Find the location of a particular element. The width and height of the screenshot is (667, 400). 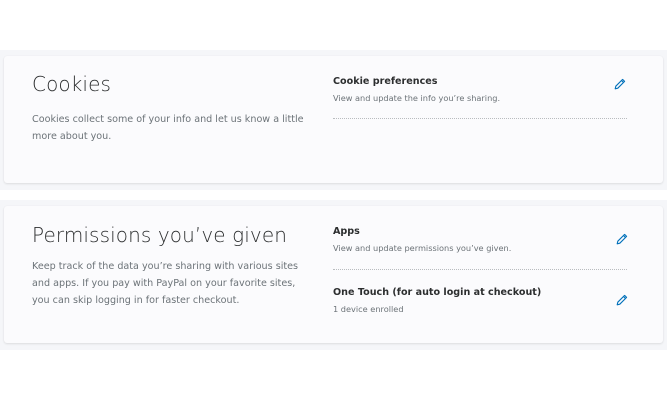

cookies-title: Cookies is located at coordinates (72, 84).